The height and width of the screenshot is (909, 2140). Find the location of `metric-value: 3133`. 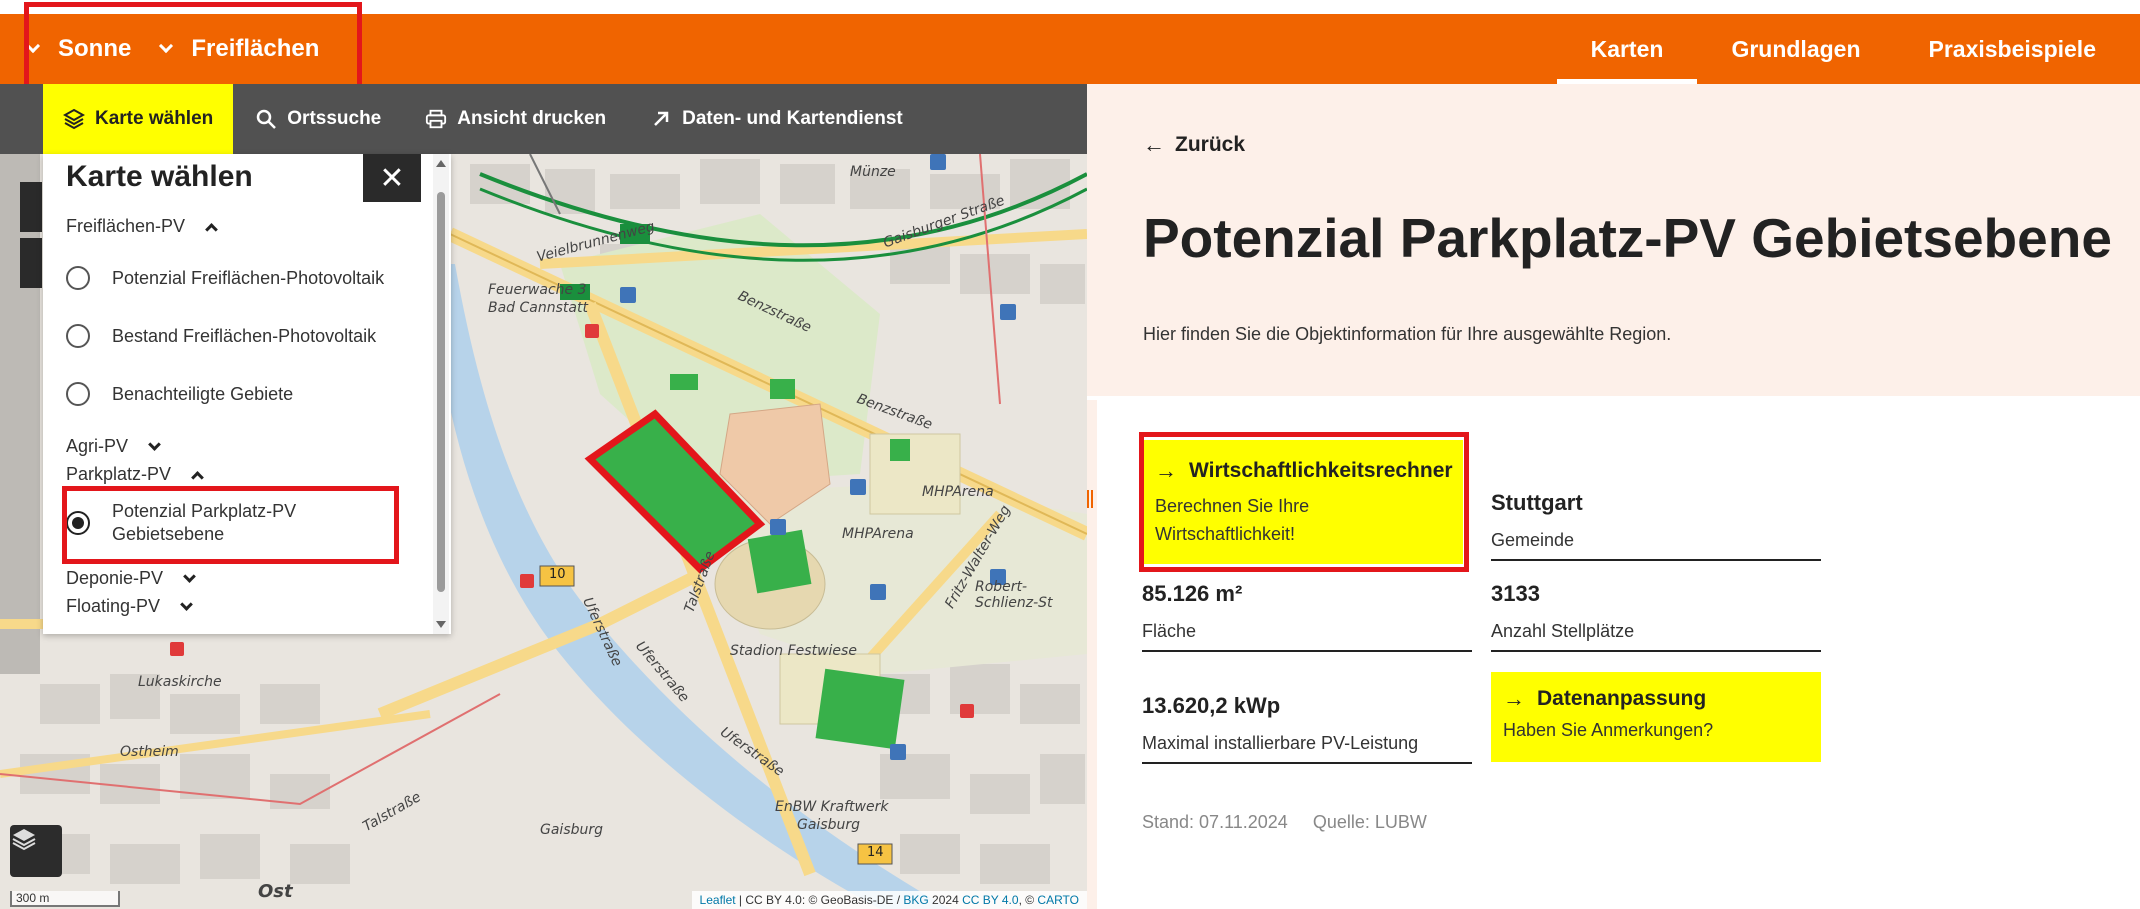

metric-value: 3133 is located at coordinates (1515, 593).